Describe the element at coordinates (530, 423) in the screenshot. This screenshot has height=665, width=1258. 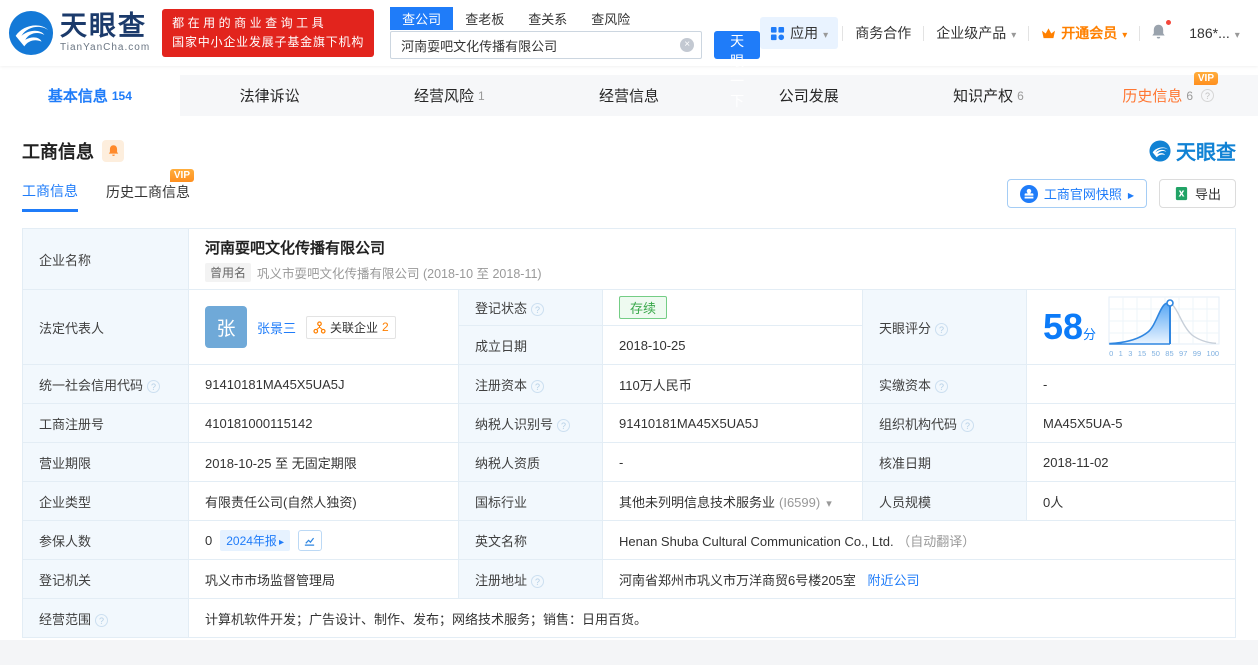
I see `taxpayer-id-label: 纳税人识别号` at that location.